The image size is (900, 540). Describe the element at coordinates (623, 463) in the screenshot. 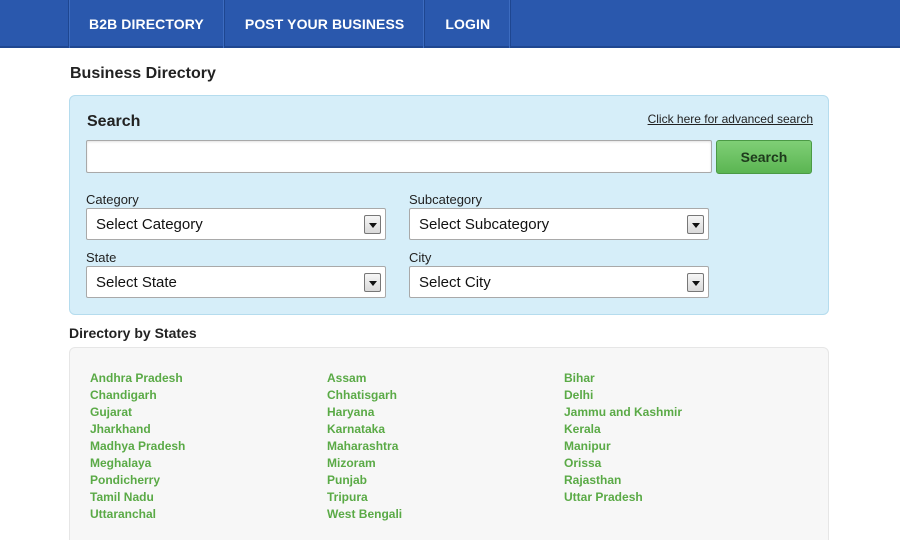

I see `state-link: Orissa` at that location.